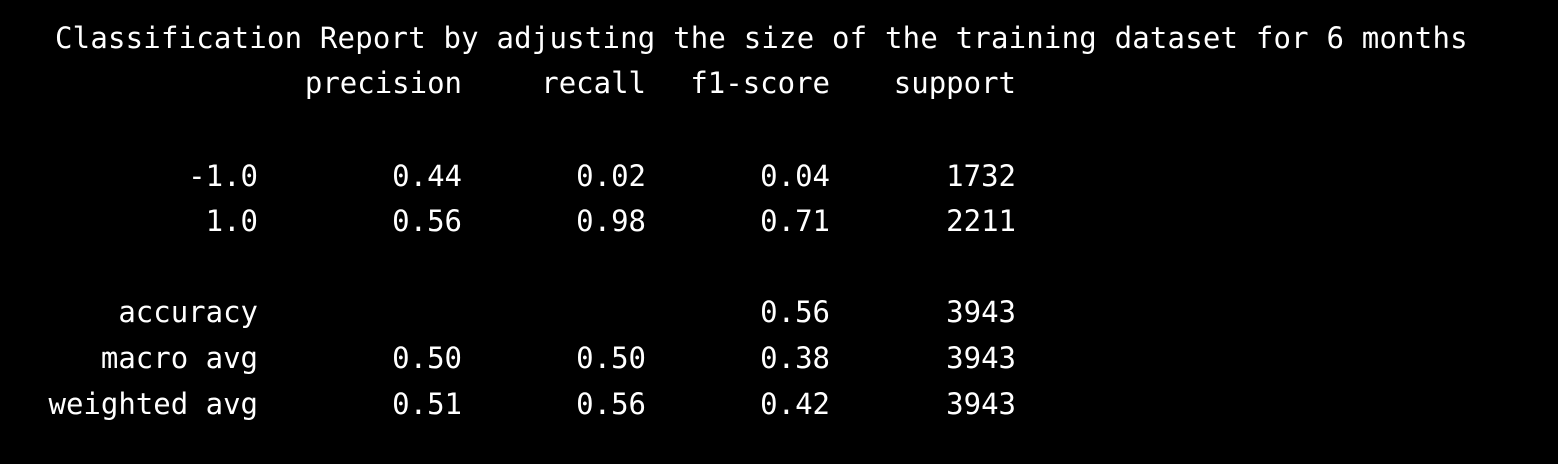 Image resolution: width=1558 pixels, height=464 pixels. What do you see at coordinates (981, 404) in the screenshot?
I see `weighted-avg-support: 3943` at bounding box center [981, 404].